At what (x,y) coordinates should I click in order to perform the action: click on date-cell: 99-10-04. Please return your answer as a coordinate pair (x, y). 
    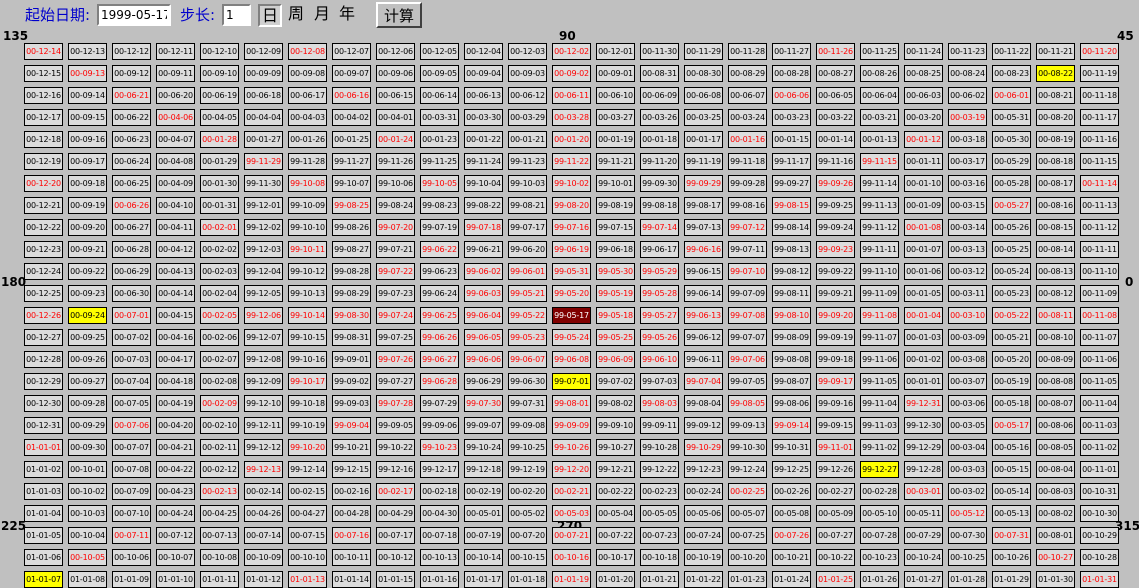
    Looking at the image, I should click on (483, 183).